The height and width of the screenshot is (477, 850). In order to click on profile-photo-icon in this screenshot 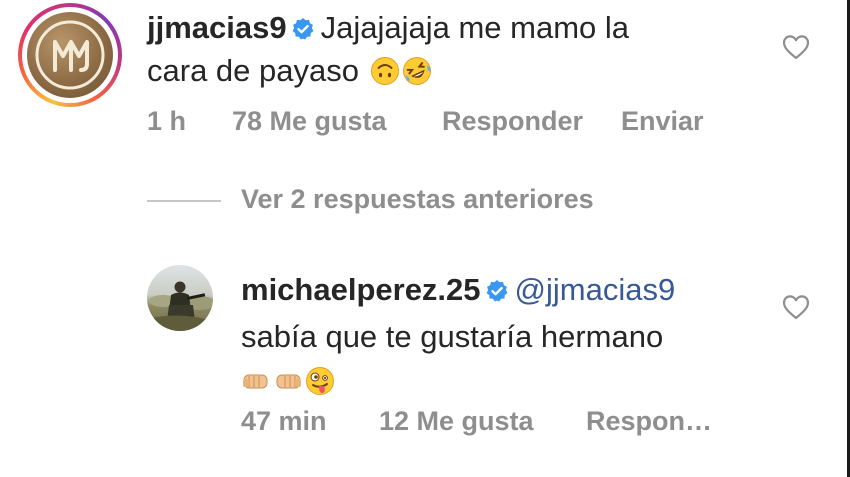, I will do `click(180, 306)`.